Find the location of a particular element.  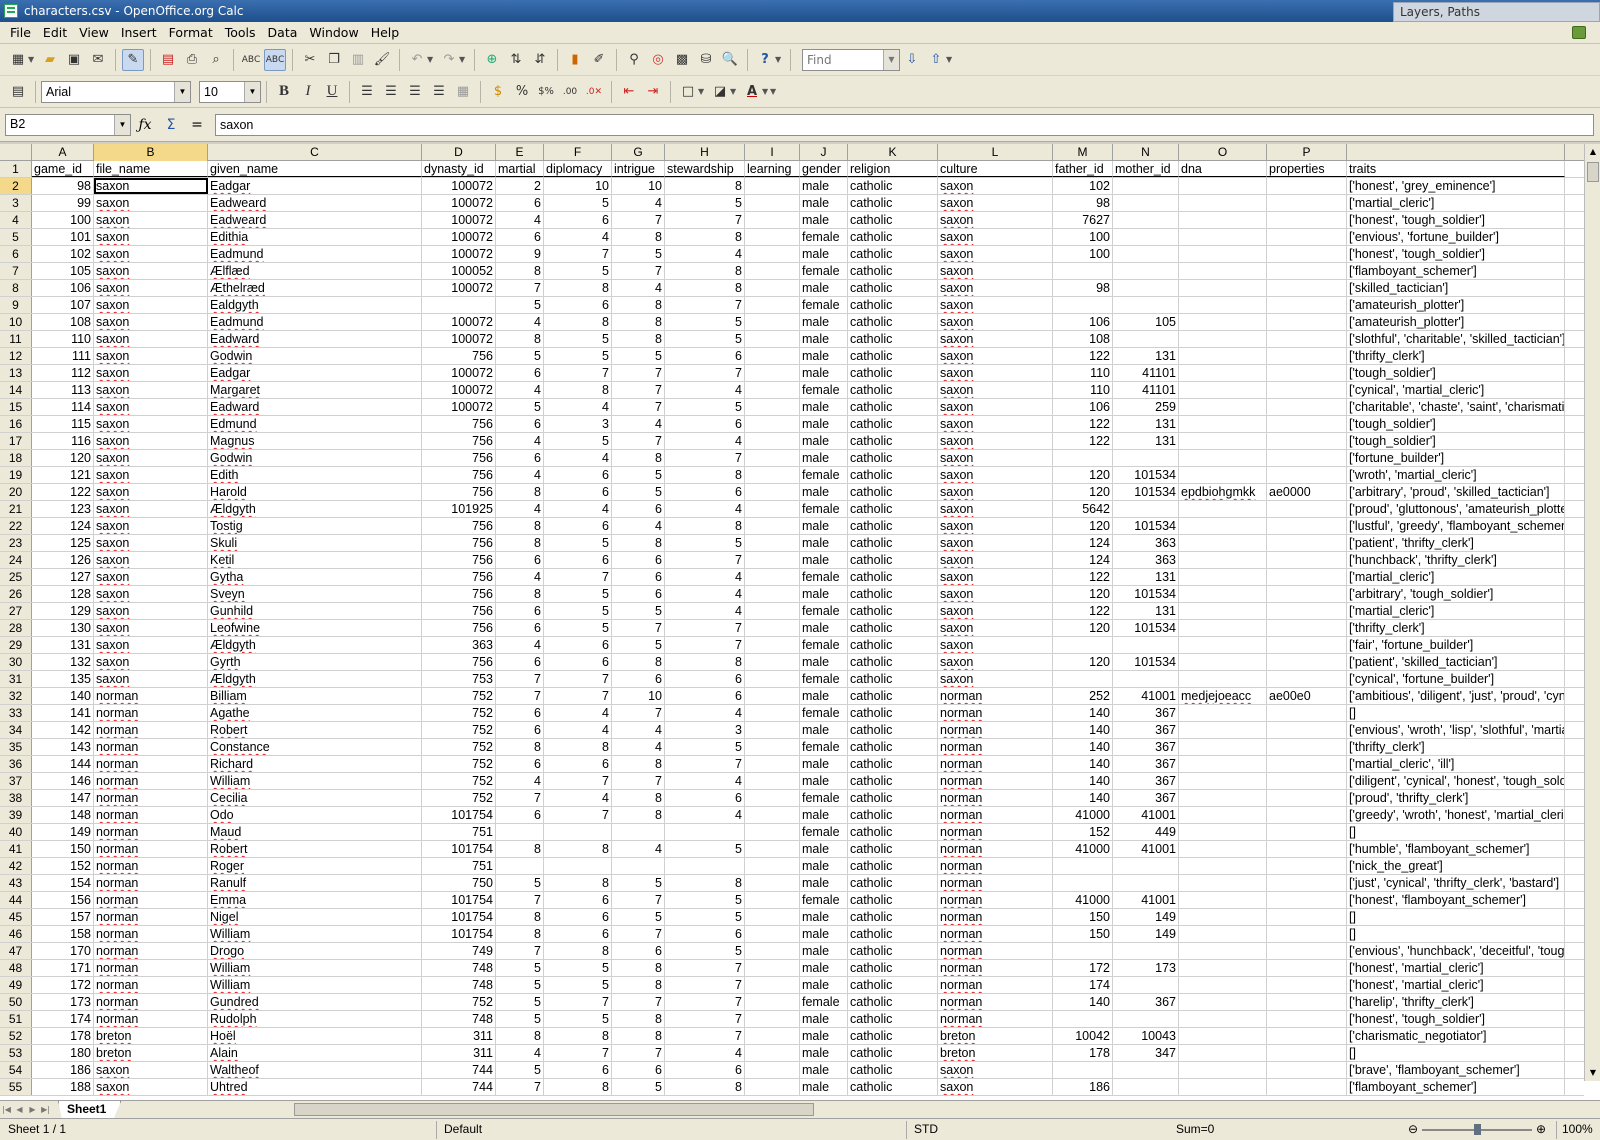

cell: 101754 is located at coordinates (459, 815).